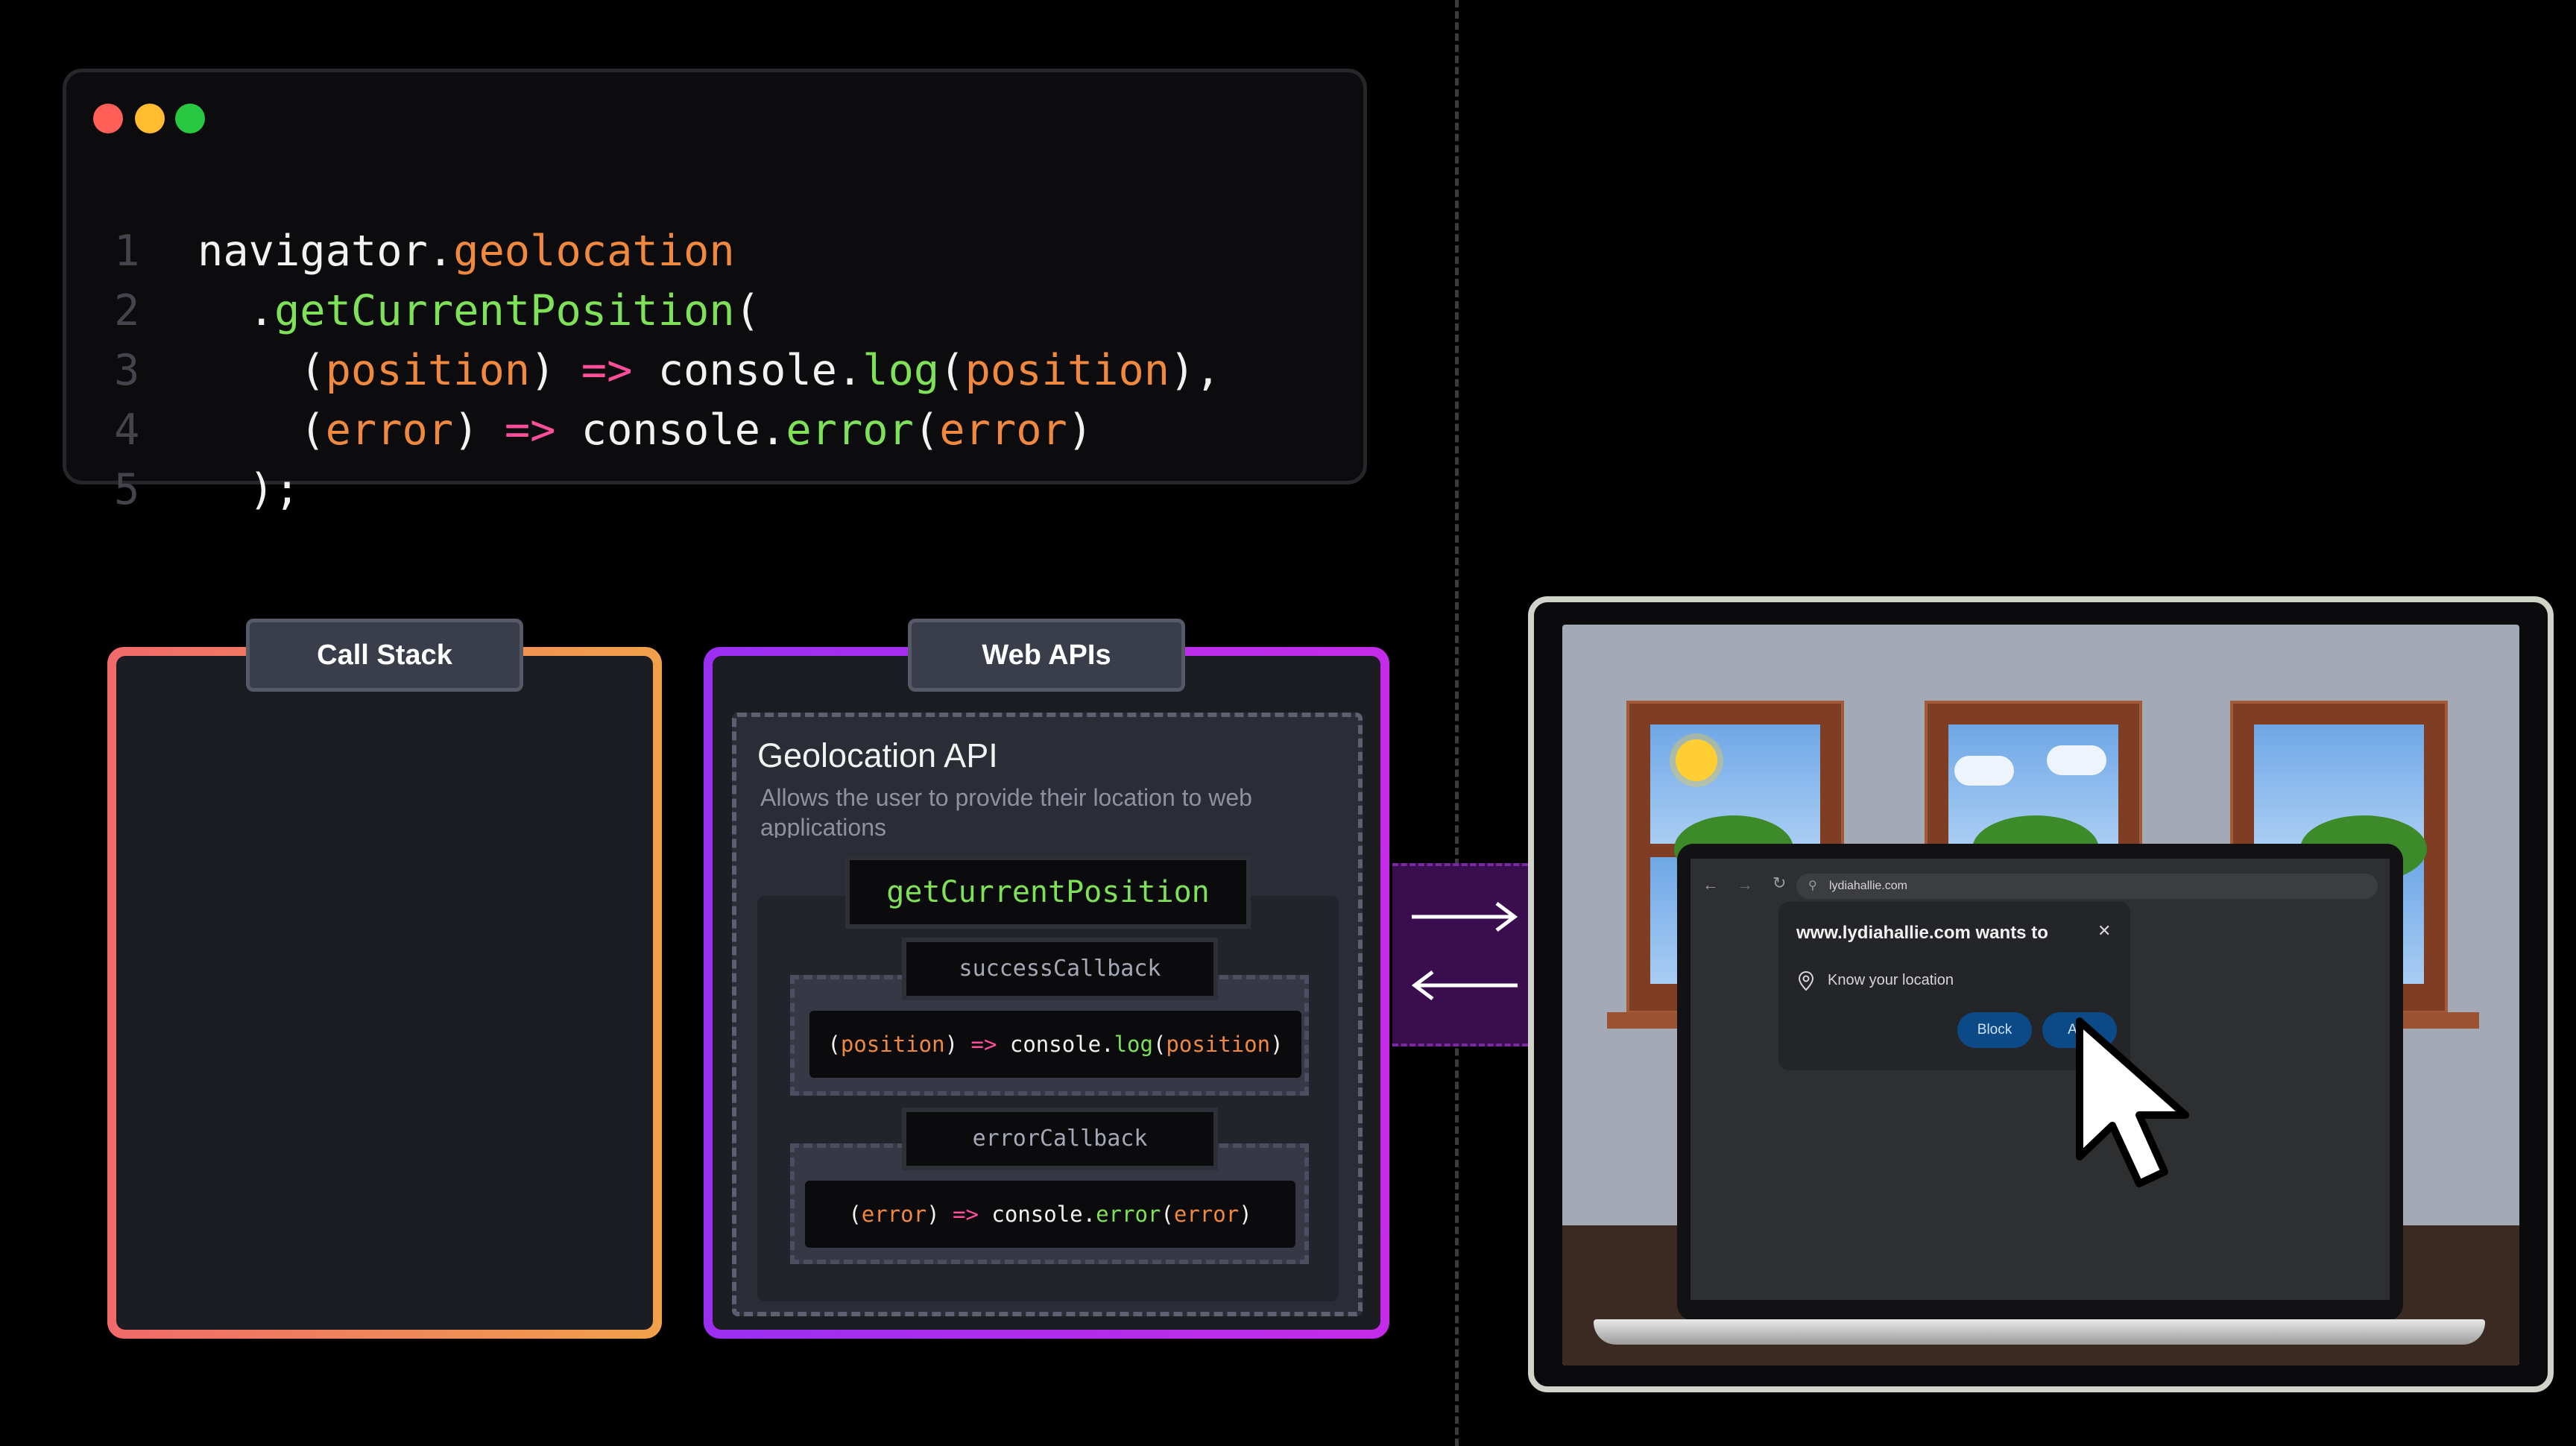 This screenshot has width=2576, height=1446. I want to click on code-line: 1 navigator.geolocation, so click(401, 251).